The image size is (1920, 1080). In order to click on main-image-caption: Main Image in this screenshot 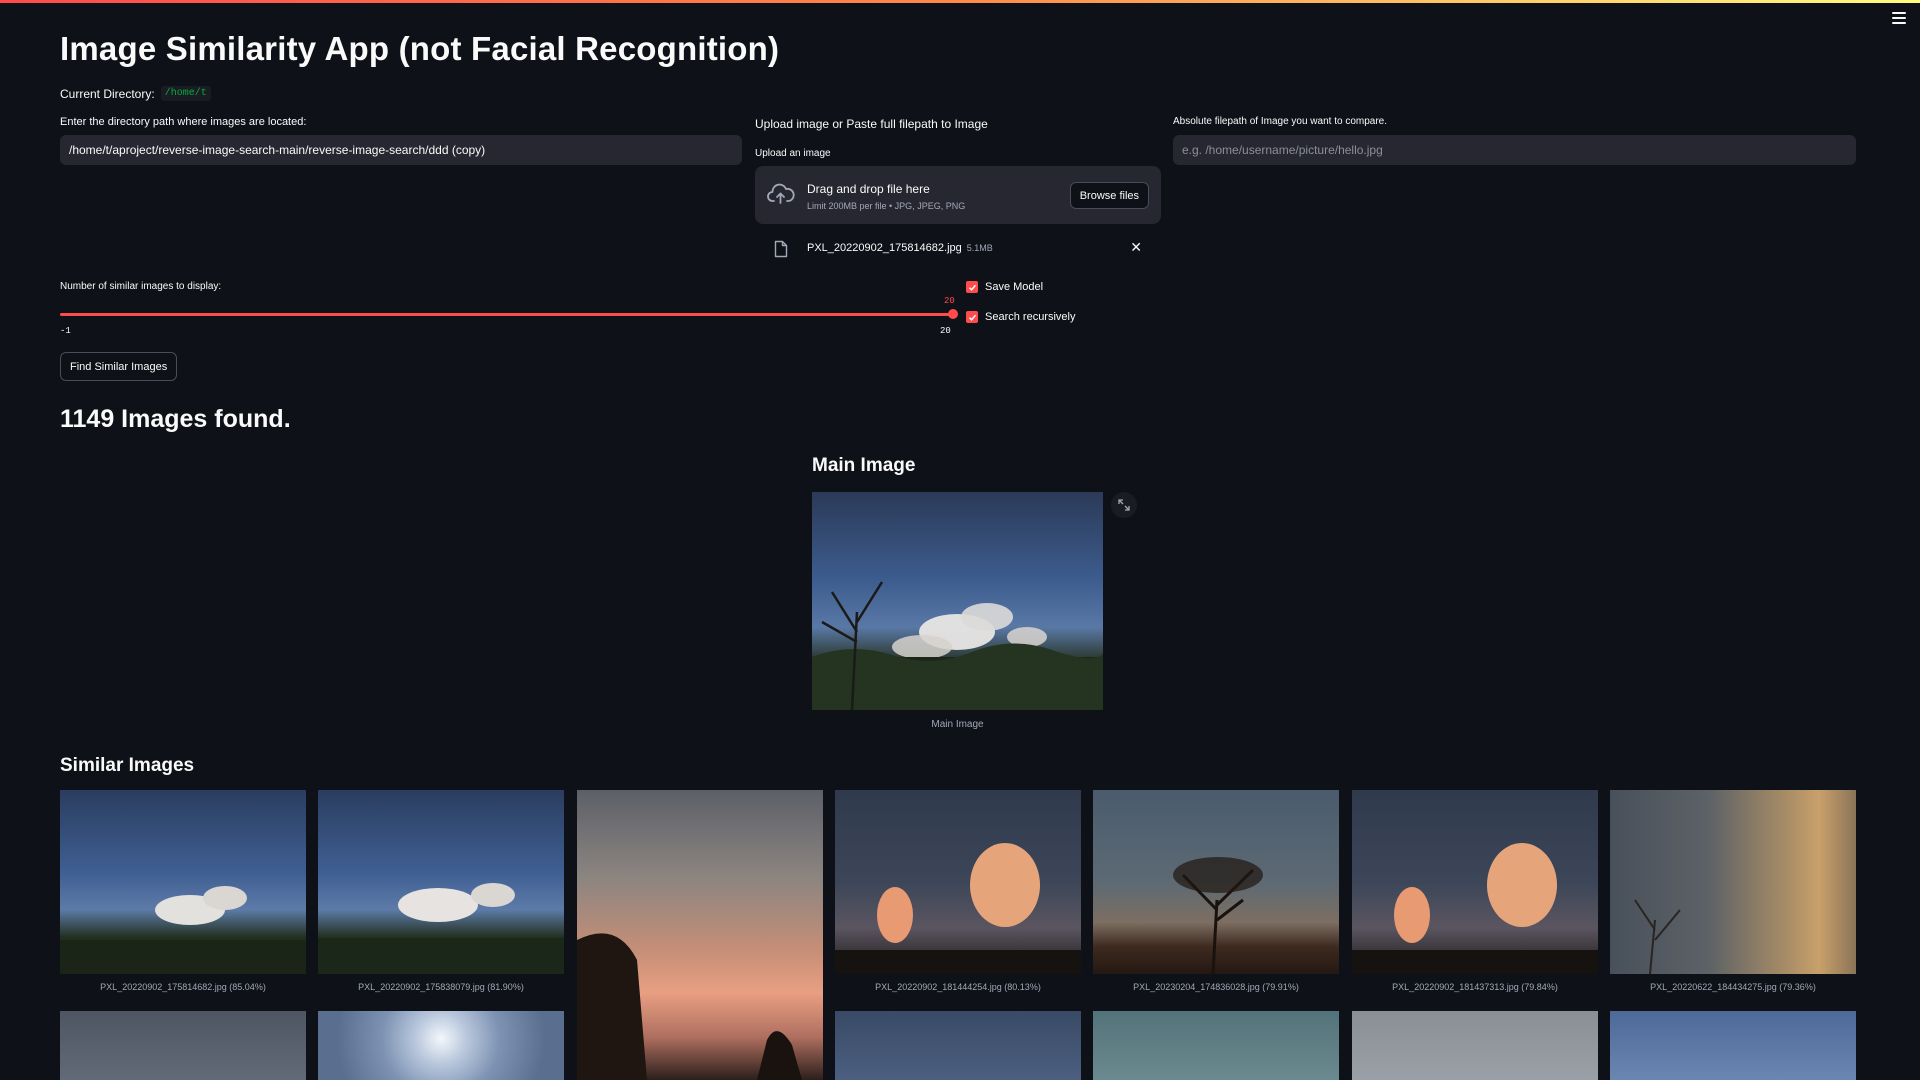, I will do `click(957, 724)`.